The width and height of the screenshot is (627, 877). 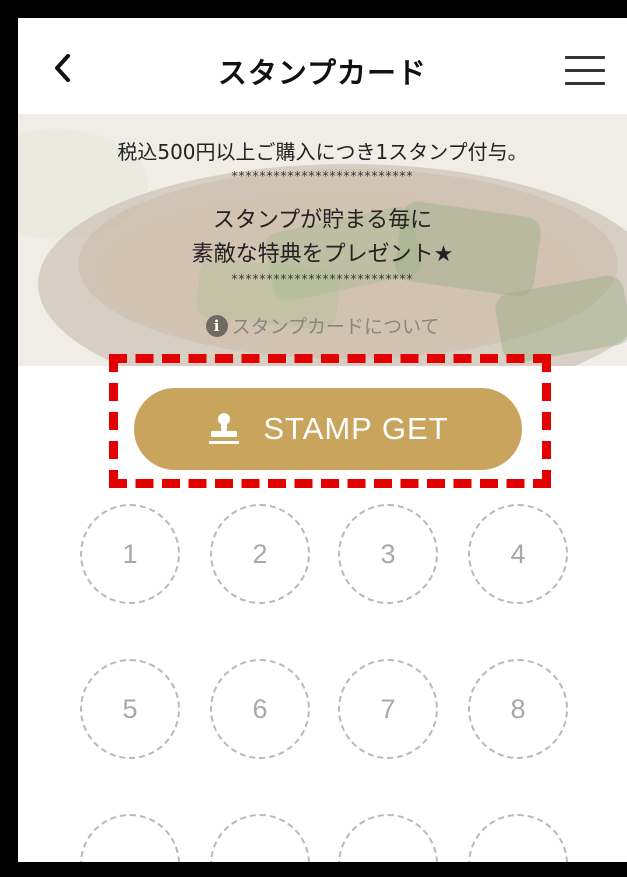 I want to click on stamp-slot: 8, so click(x=518, y=709).